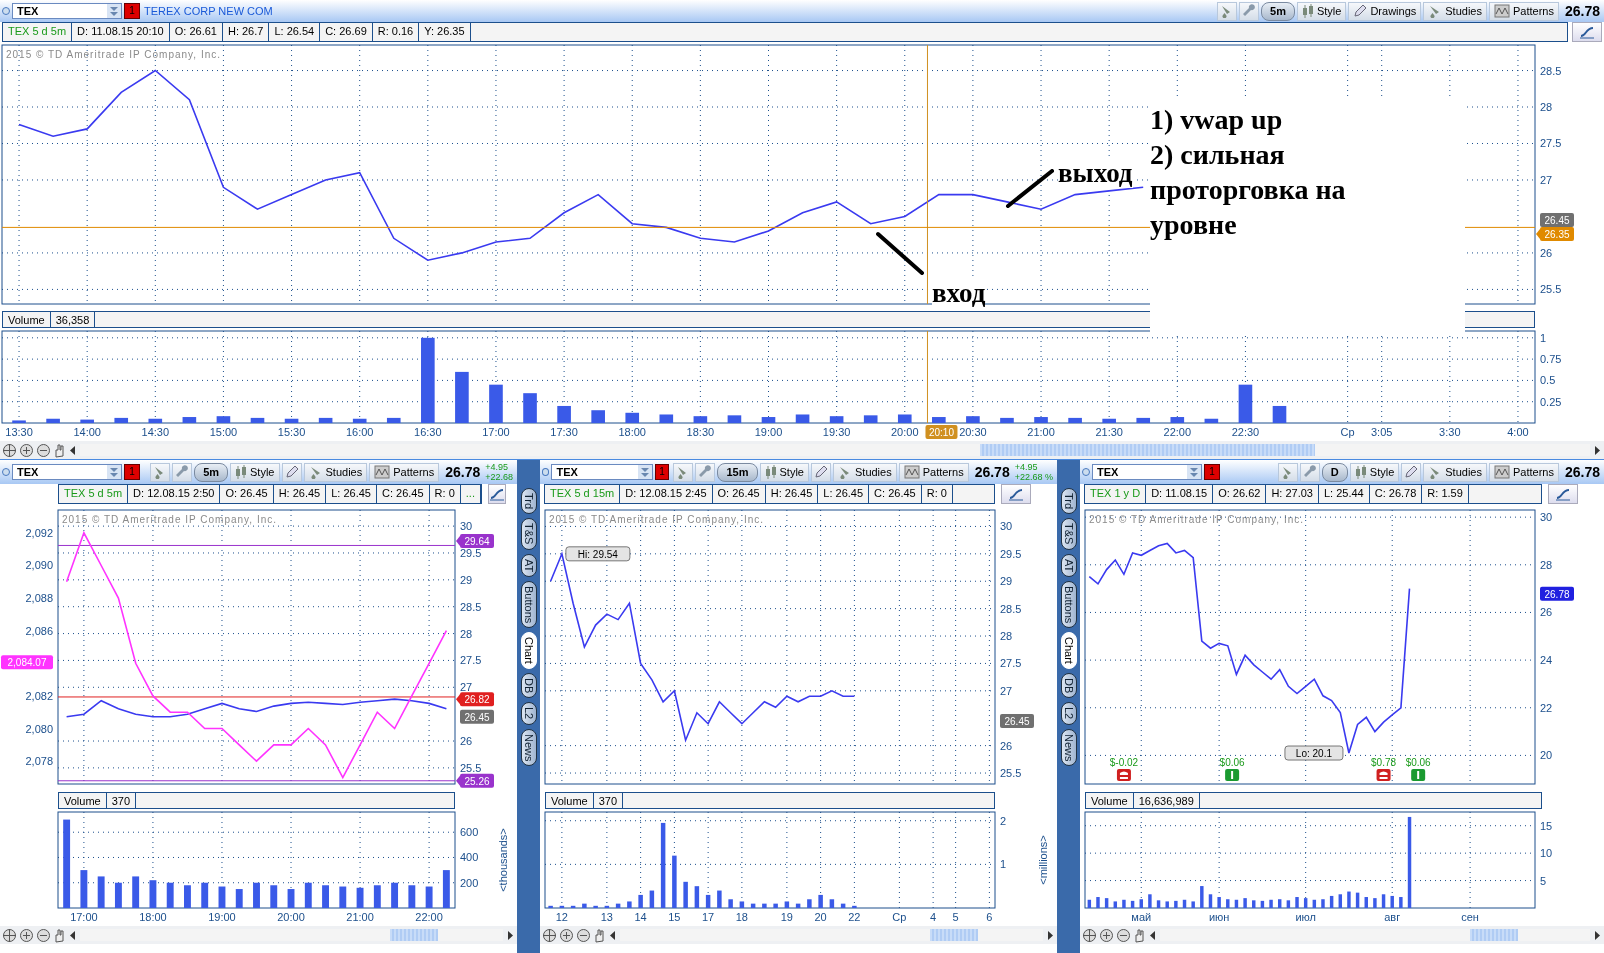 The width and height of the screenshot is (1604, 953). Describe the element at coordinates (992, 472) in the screenshot. I see `last-price: 26.78` at that location.